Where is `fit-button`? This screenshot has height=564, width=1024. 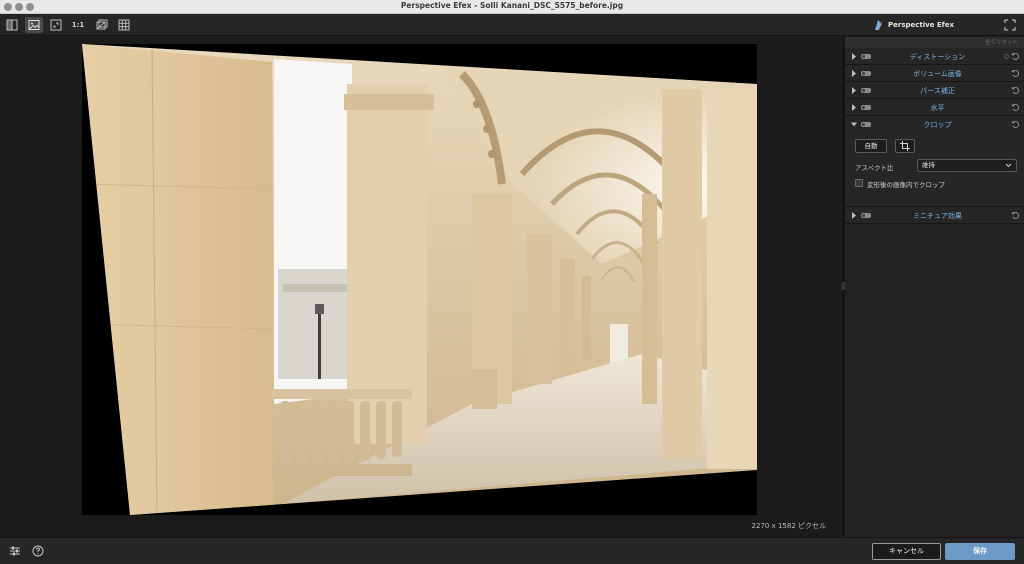
fit-button is located at coordinates (56, 25).